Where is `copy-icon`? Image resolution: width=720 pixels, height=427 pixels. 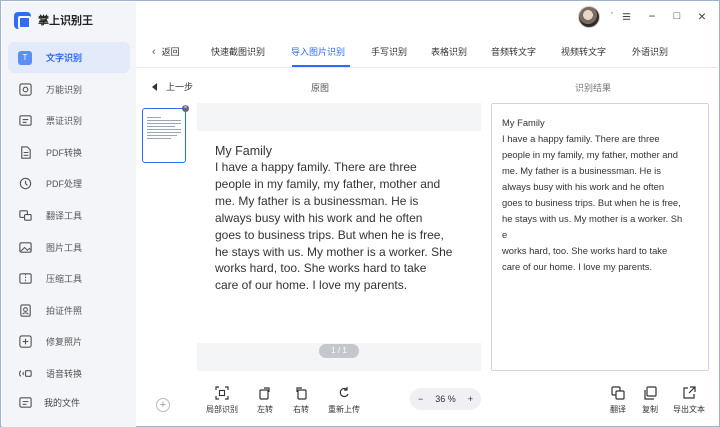
copy-icon is located at coordinates (650, 393).